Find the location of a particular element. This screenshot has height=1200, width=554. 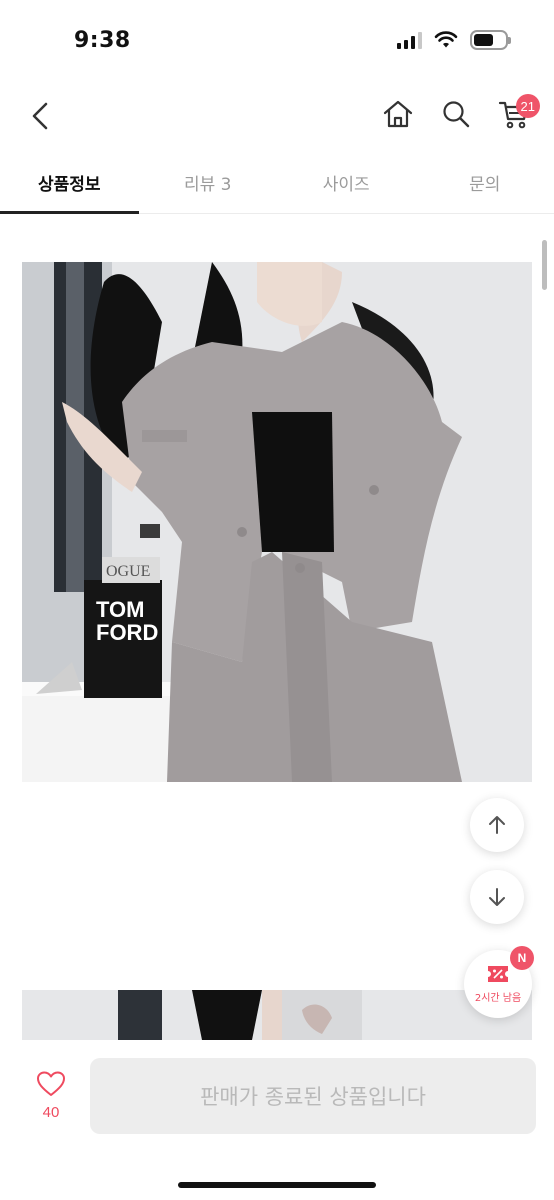

tab-inquiry: 문의 is located at coordinates (485, 182).